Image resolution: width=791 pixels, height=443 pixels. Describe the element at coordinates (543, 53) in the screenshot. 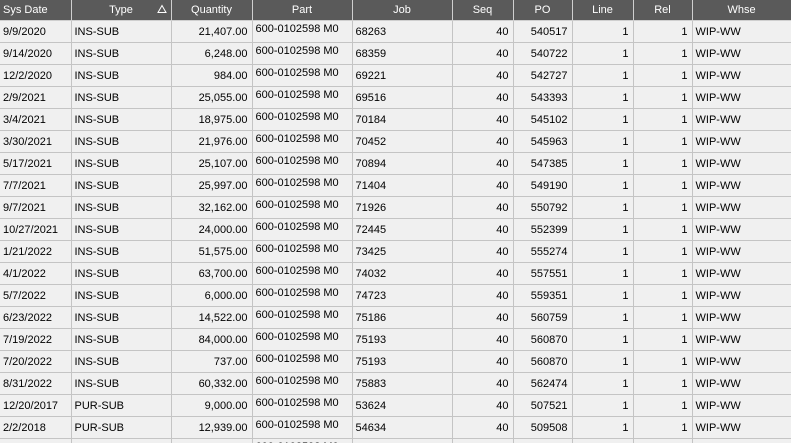

I see `cell-po: 540722` at that location.